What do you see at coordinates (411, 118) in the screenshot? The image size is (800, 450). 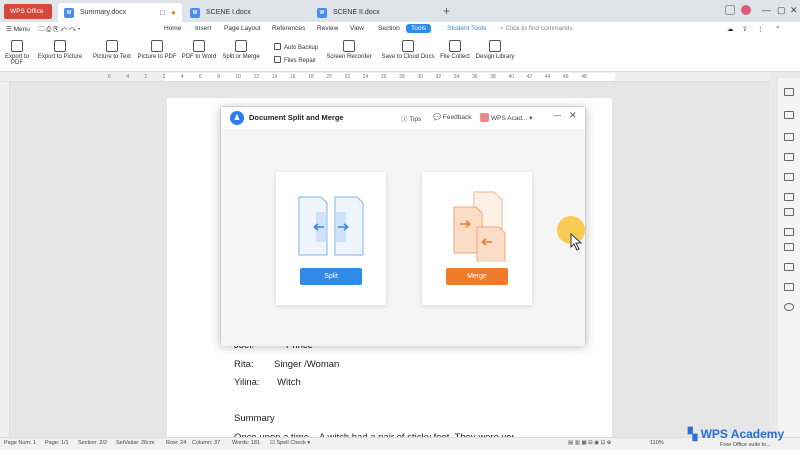 I see `tips-button: ⓘ Tips` at bounding box center [411, 118].